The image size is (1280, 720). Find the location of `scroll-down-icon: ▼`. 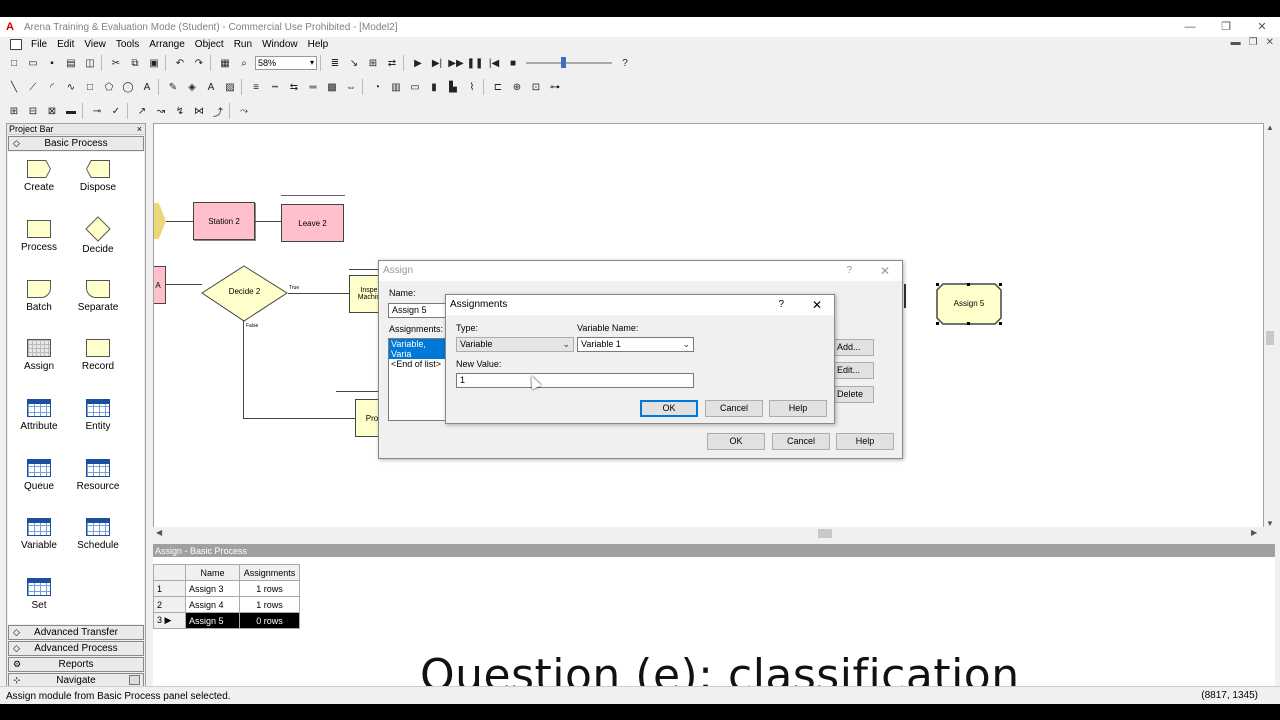

scroll-down-icon: ▼ is located at coordinates (1270, 523).